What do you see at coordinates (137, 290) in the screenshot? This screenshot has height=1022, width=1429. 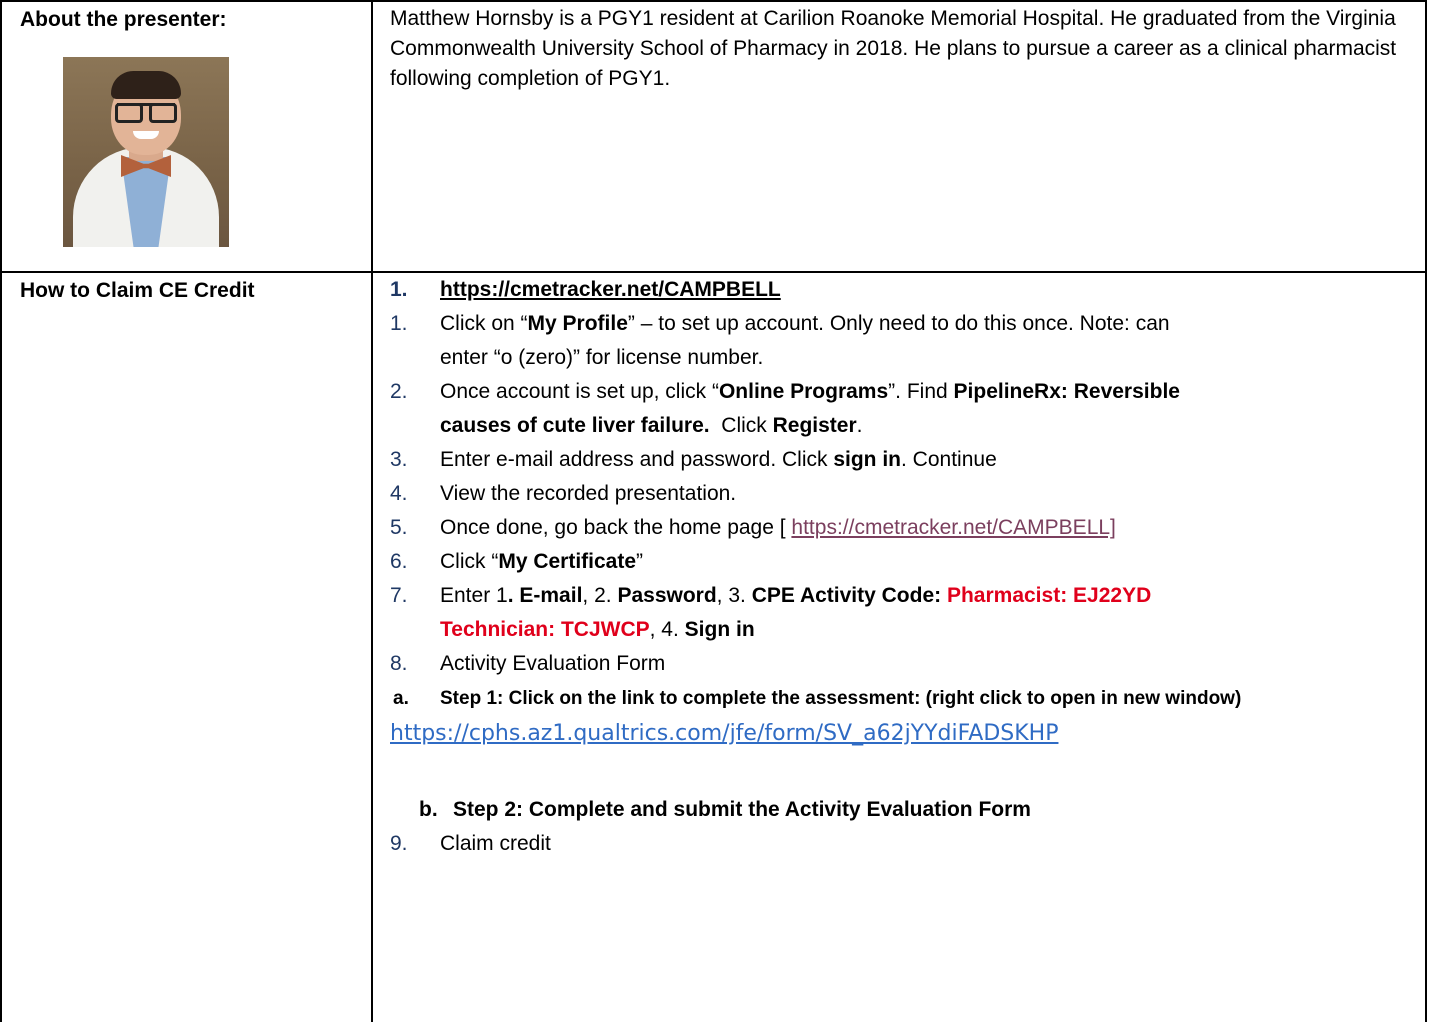 I see `claim-label: How to Claim CE Credit` at bounding box center [137, 290].